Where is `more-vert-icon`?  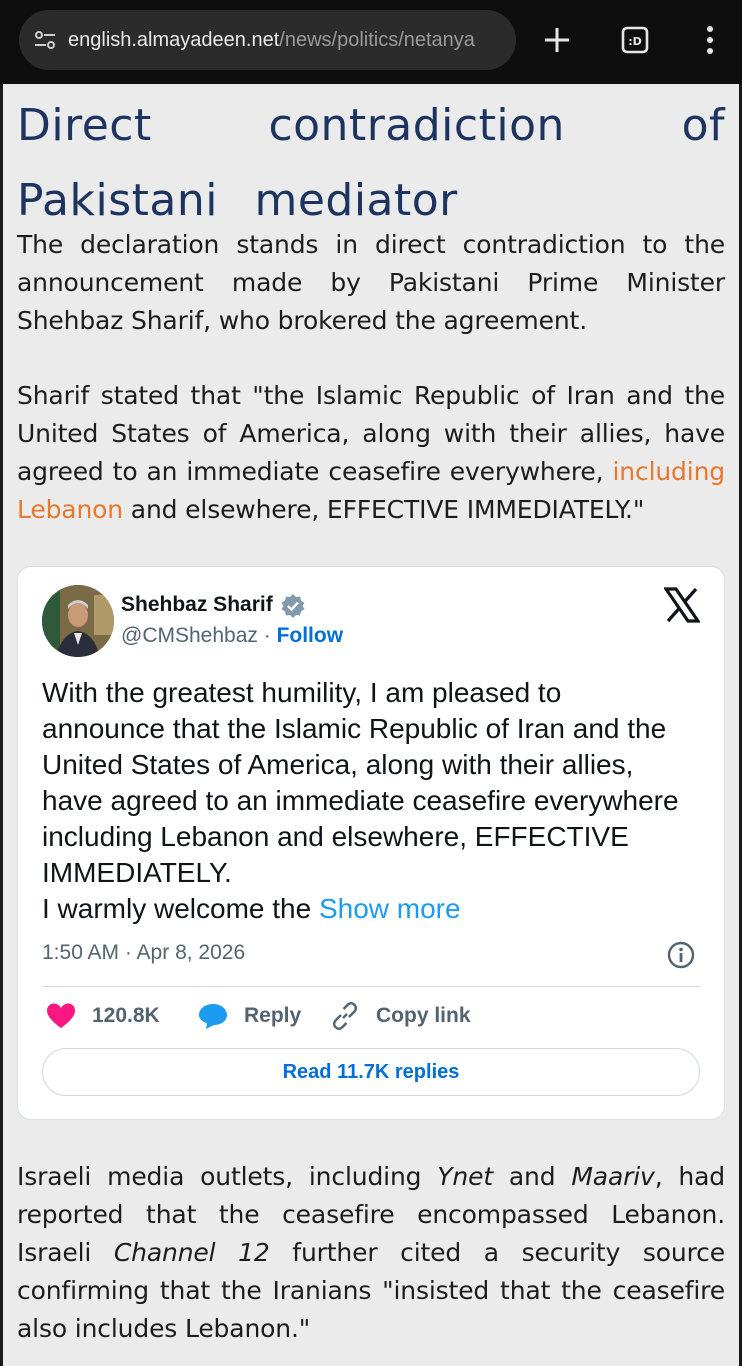
more-vert-icon is located at coordinates (710, 40).